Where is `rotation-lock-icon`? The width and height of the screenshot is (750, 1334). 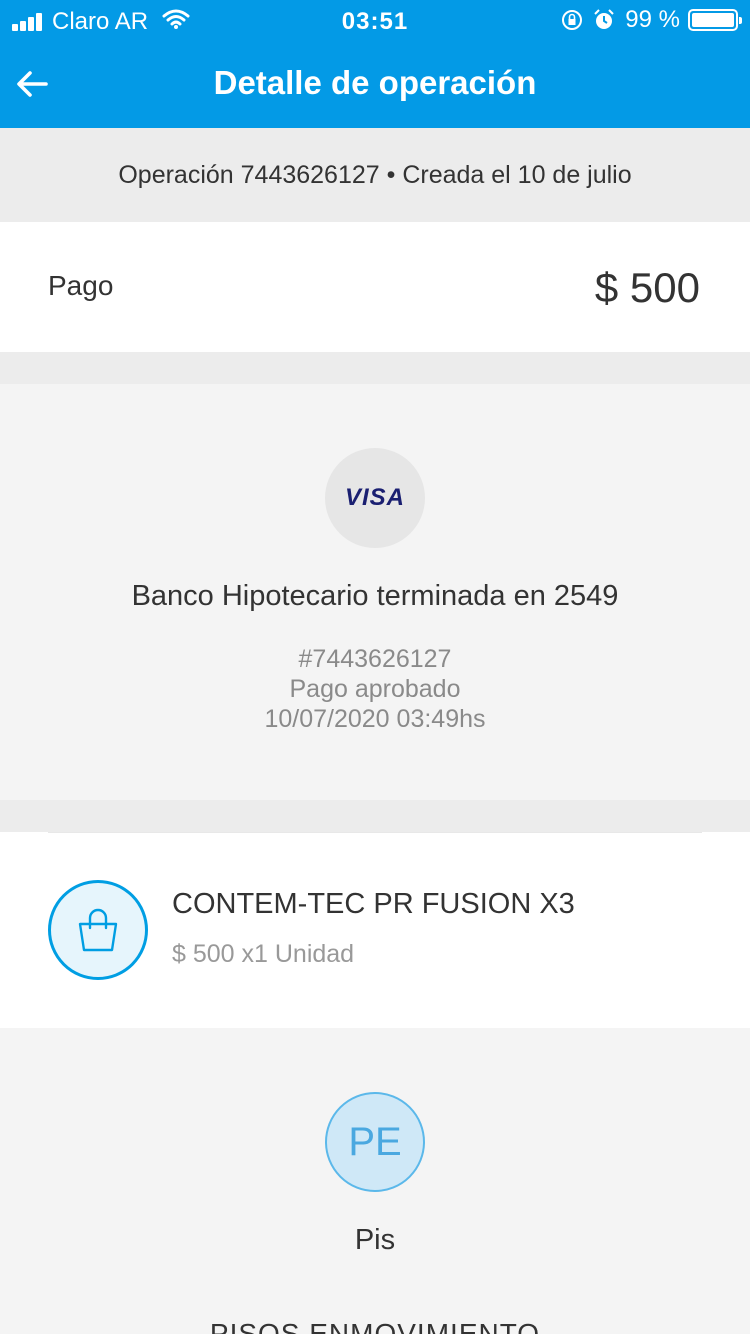 rotation-lock-icon is located at coordinates (572, 20).